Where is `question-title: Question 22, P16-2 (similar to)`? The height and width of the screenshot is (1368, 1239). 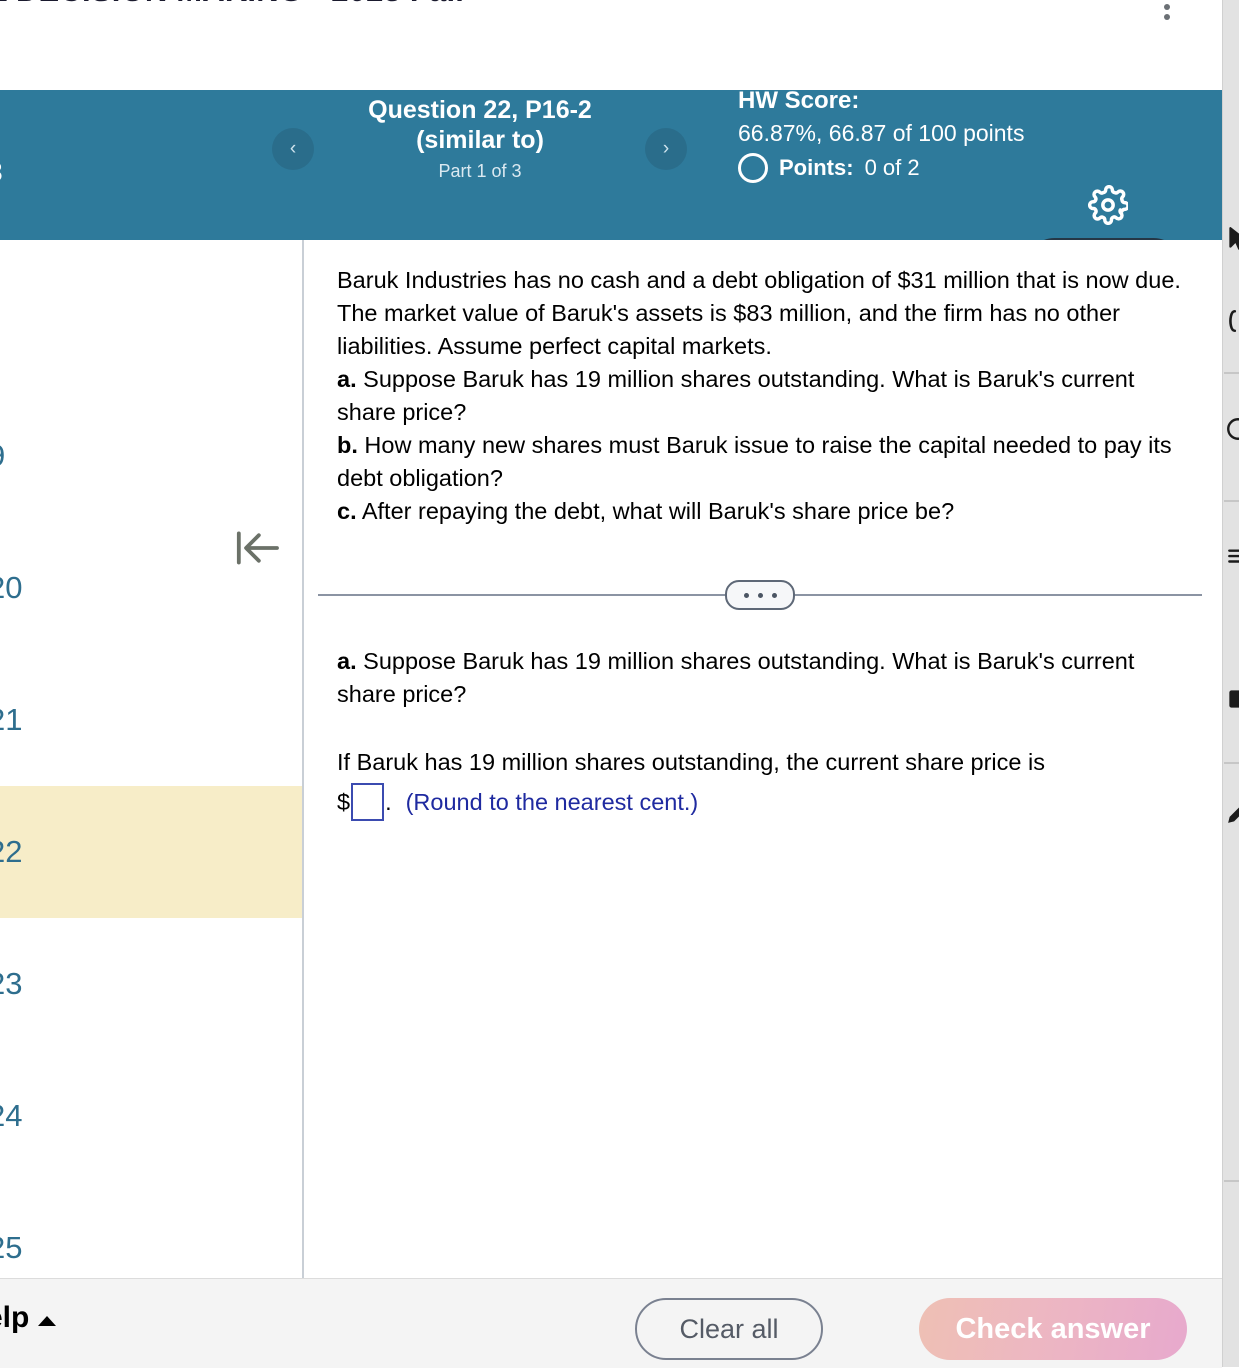
question-title: Question 22, P16-2 (similar to) is located at coordinates (480, 125).